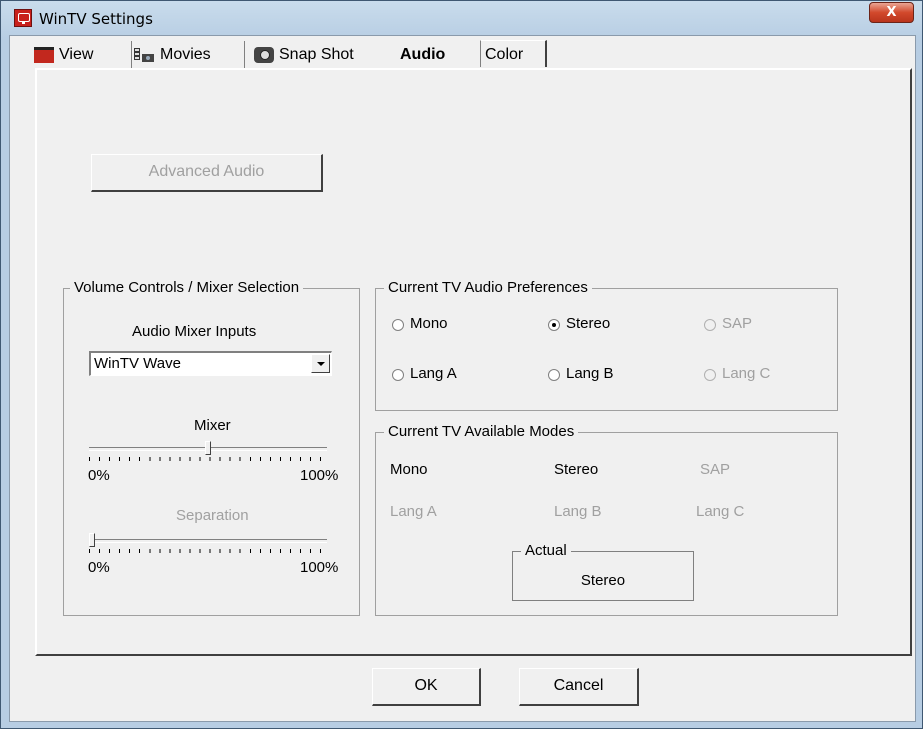 The image size is (923, 729). Describe the element at coordinates (137, 363) in the screenshot. I see `audio-mixer-inputs-value: WinTV Wave` at that location.